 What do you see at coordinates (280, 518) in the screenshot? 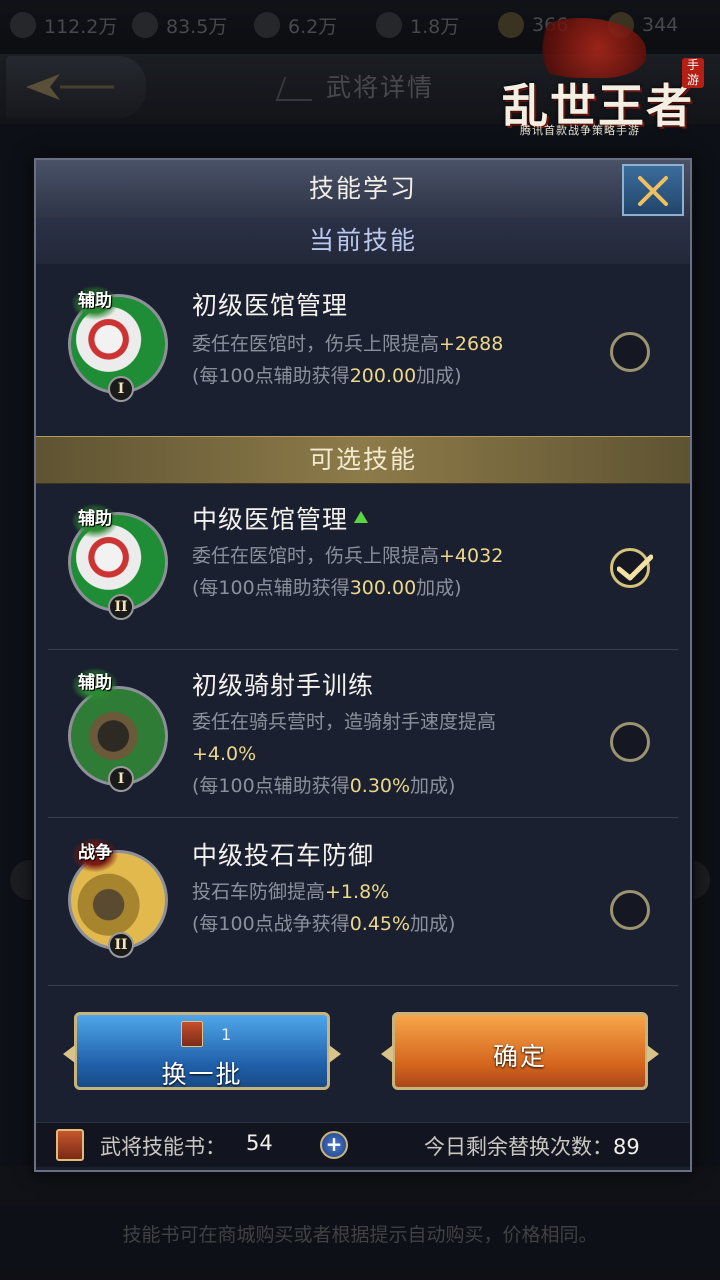
I see `skill-name: 中级医馆管理` at bounding box center [280, 518].